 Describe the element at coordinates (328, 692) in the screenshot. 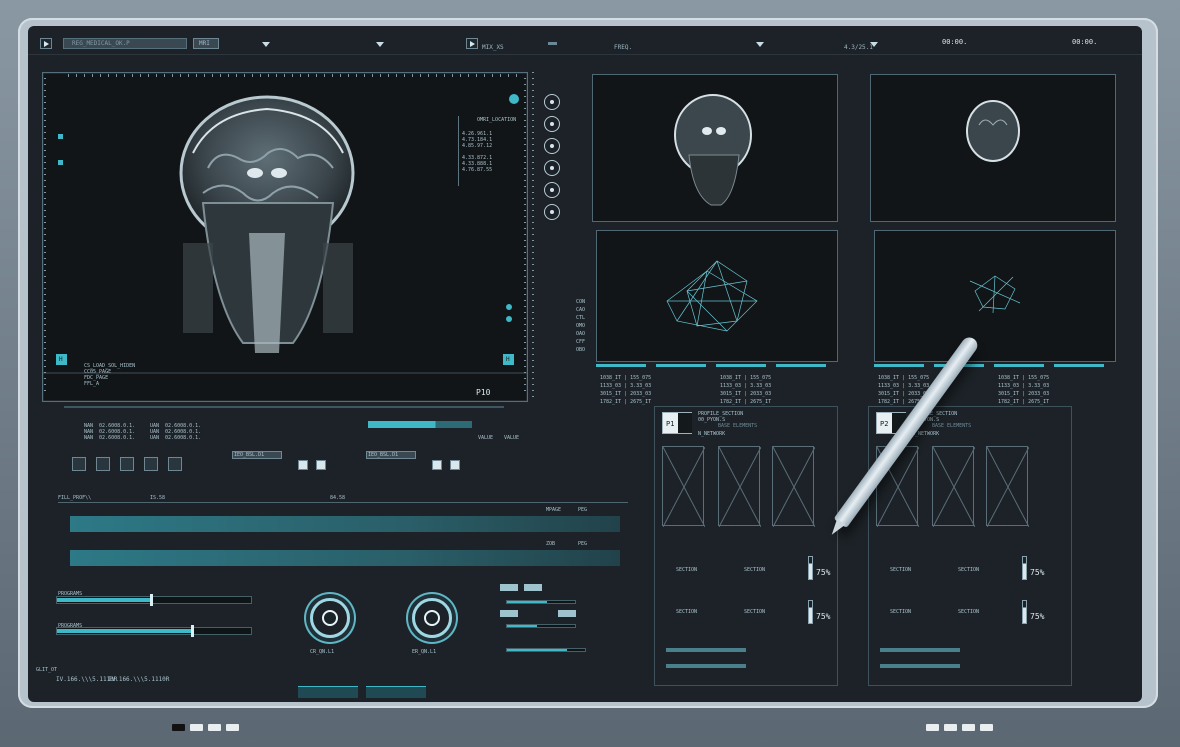

I see `bottom-tab-a` at that location.